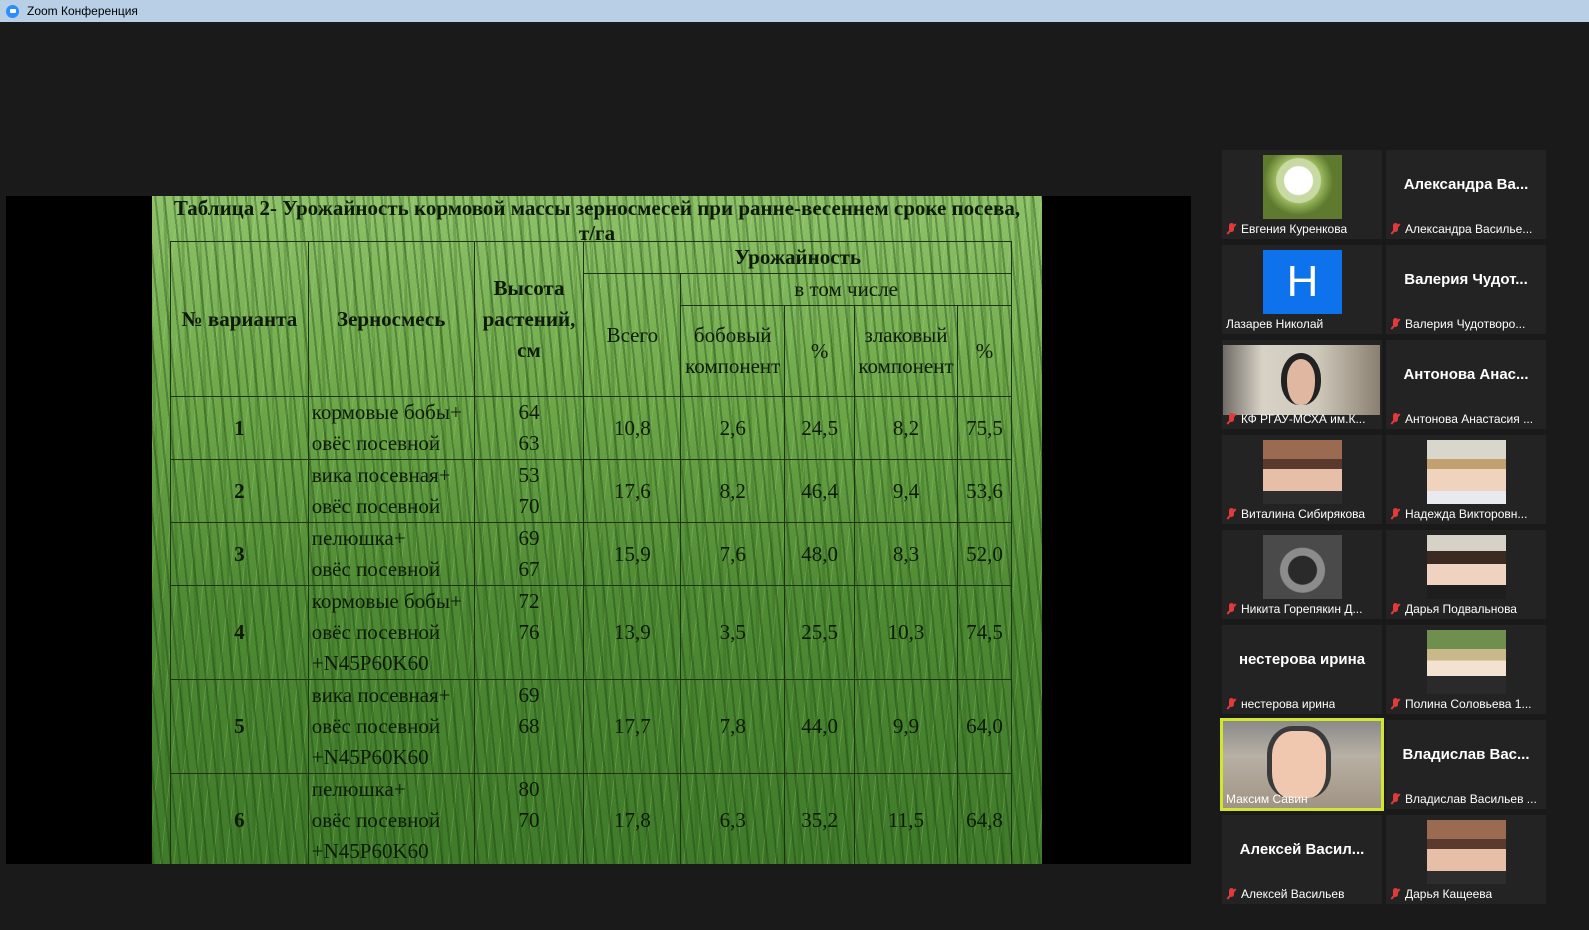 This screenshot has height=930, width=1589. Describe the element at coordinates (984, 351) in the screenshot. I see `header-cereal-pct: %` at that location.